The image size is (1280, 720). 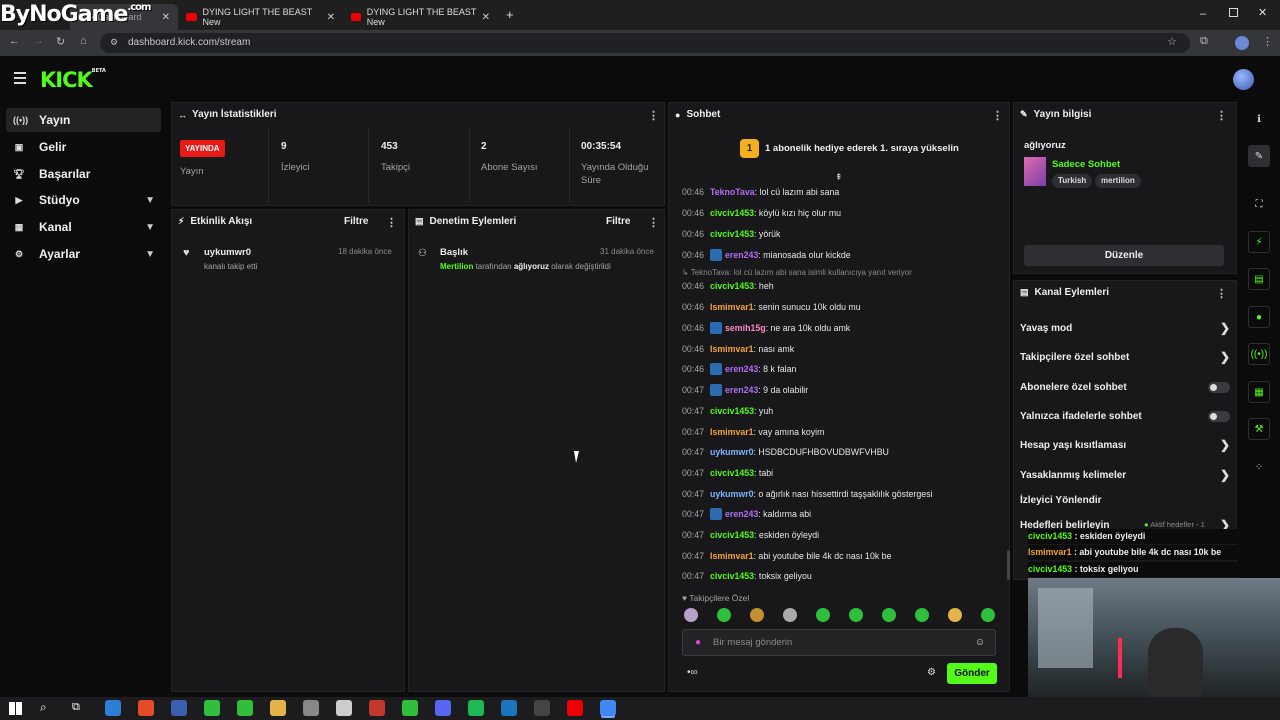 I want to click on info-icon: ℹ︎, so click(x=1259, y=119).